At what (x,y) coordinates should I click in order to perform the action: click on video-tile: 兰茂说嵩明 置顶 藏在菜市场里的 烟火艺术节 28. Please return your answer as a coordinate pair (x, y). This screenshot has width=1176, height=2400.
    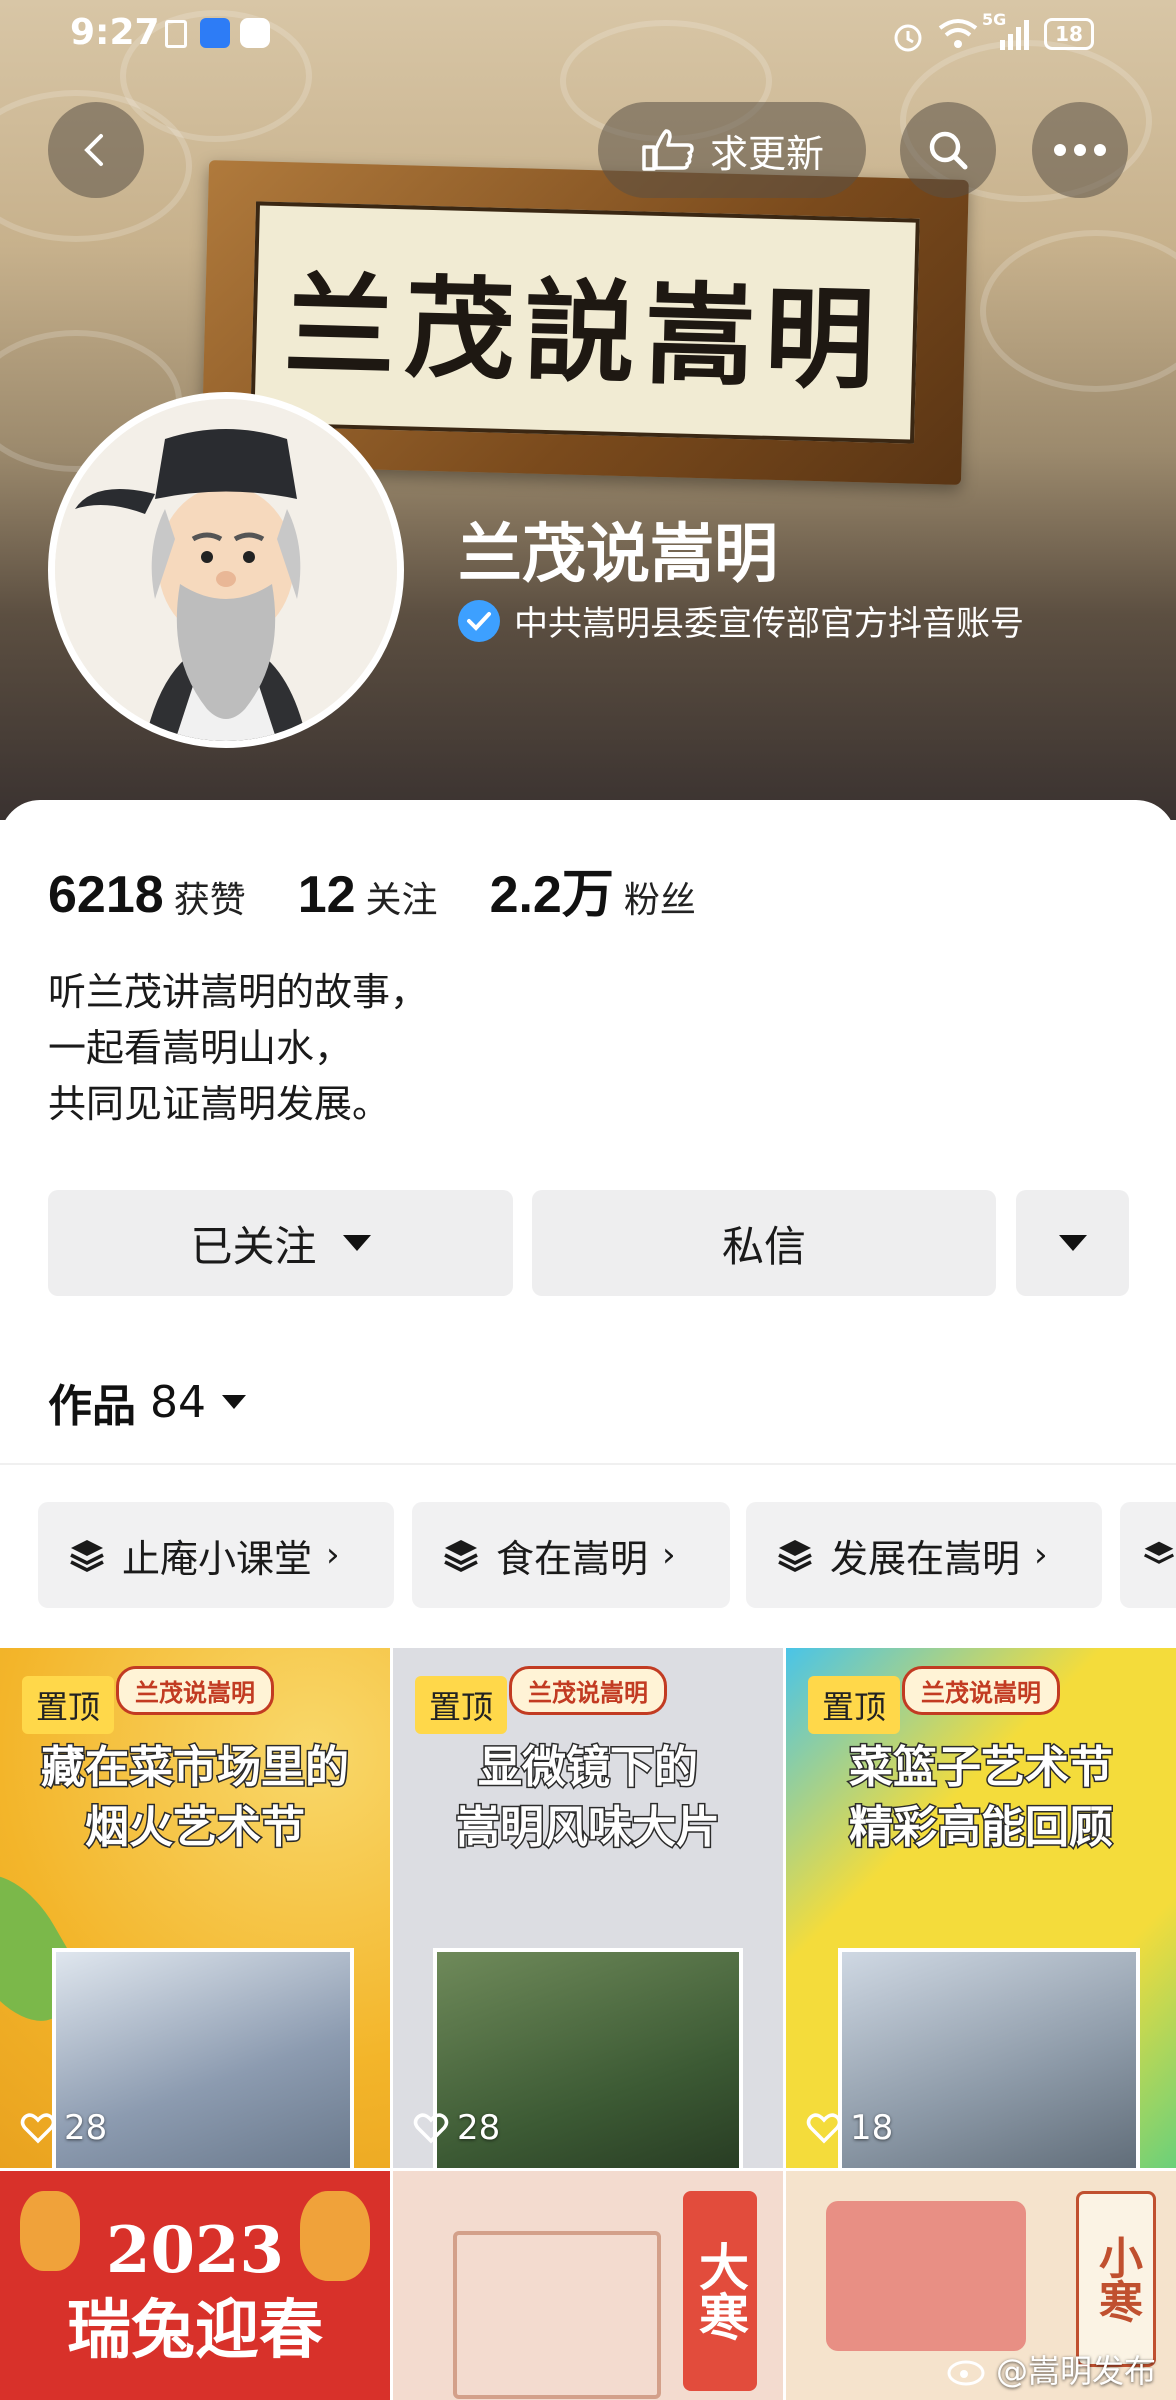
    Looking at the image, I should click on (195, 1908).